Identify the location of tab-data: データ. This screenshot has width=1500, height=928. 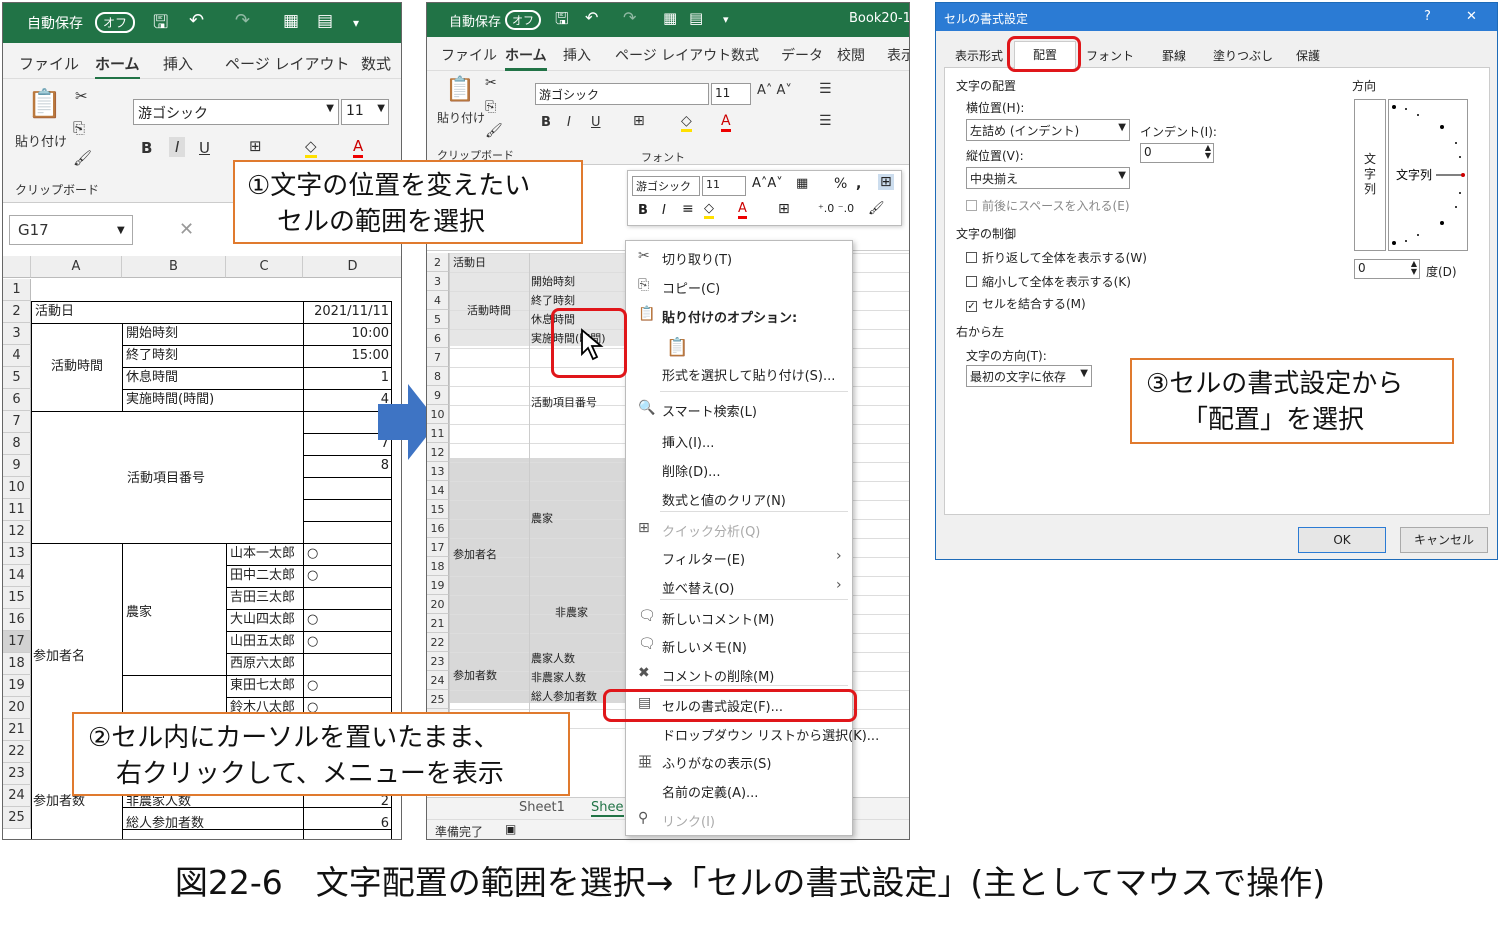
(802, 55).